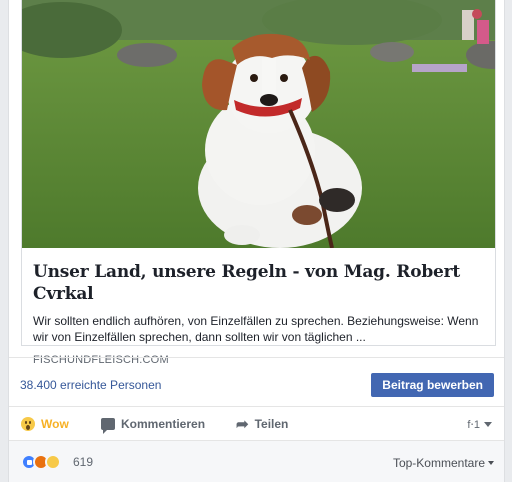 The width and height of the screenshot is (512, 482). Describe the element at coordinates (163, 424) in the screenshot. I see `comment-label: Kommentieren` at that location.